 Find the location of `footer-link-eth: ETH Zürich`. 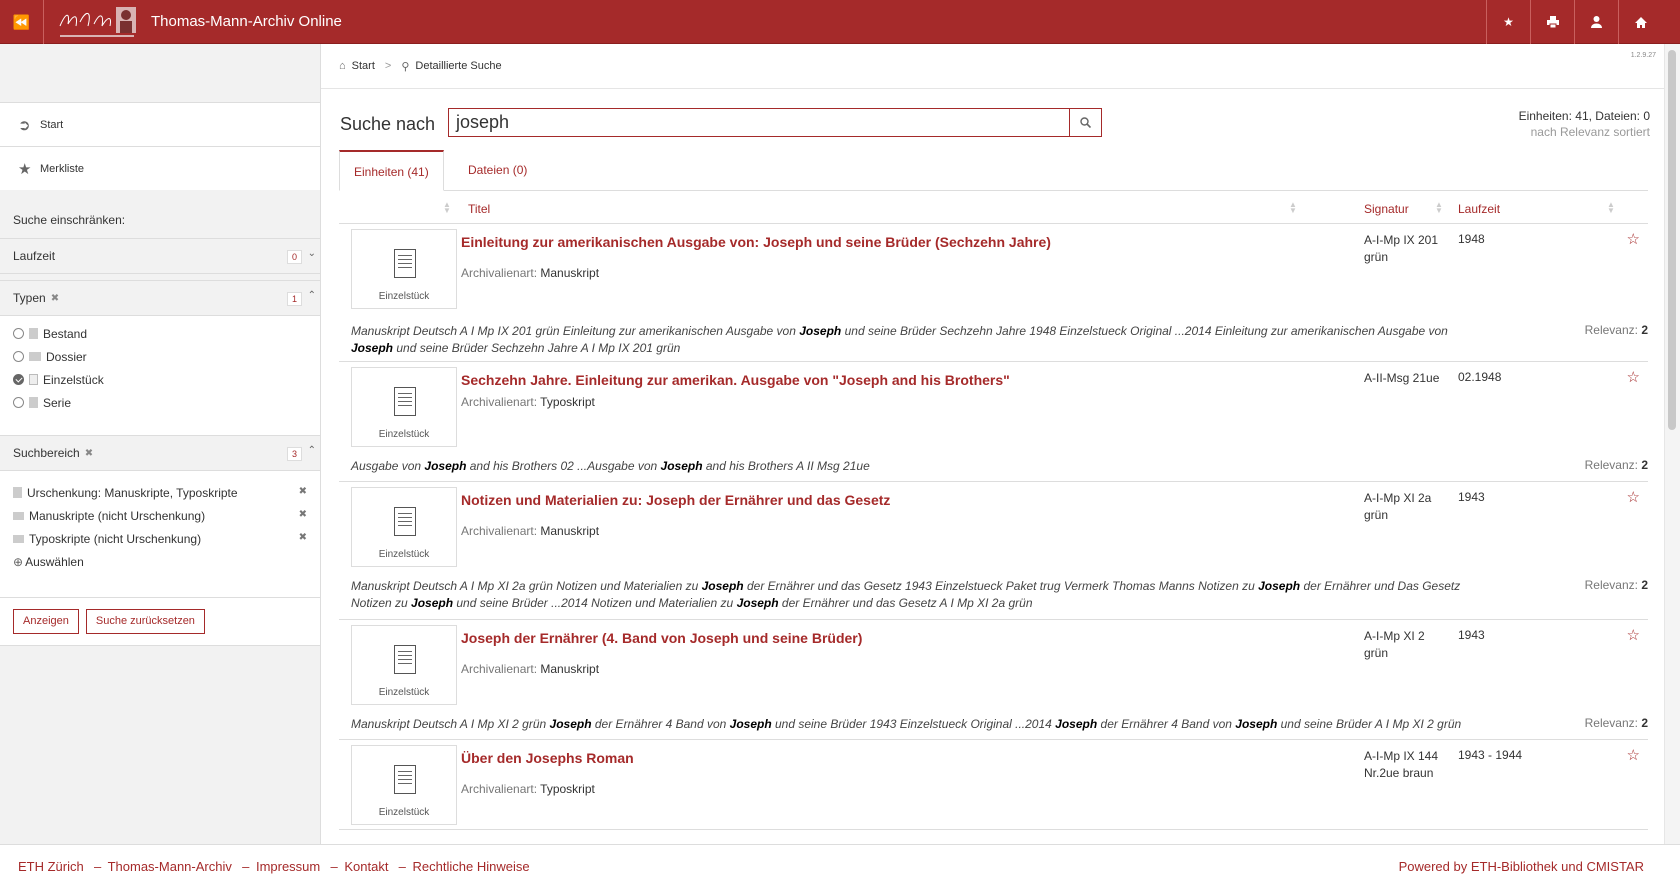

footer-link-eth: ETH Zürich is located at coordinates (51, 866).